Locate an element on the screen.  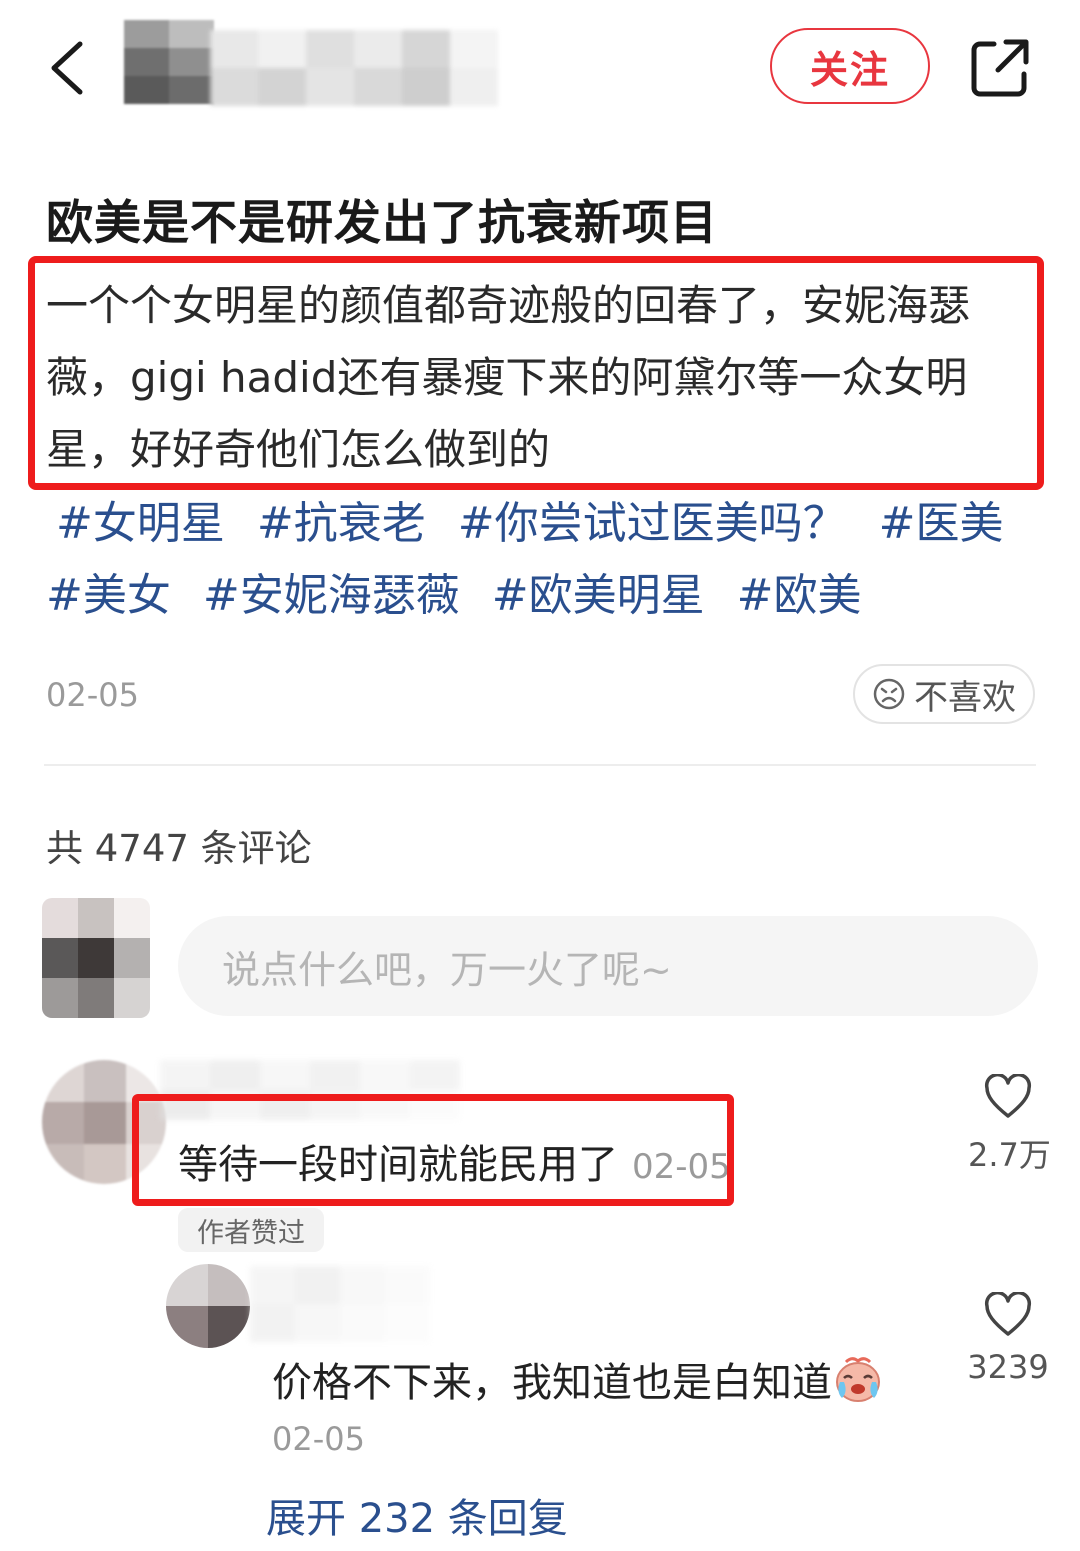
hashtag-list: #女明星 #抗衰老 #你尝试过医美吗？ #医美 #美女 #安妮海瑟薇 #欧美明星 #欧美 is located at coordinates (551, 560).